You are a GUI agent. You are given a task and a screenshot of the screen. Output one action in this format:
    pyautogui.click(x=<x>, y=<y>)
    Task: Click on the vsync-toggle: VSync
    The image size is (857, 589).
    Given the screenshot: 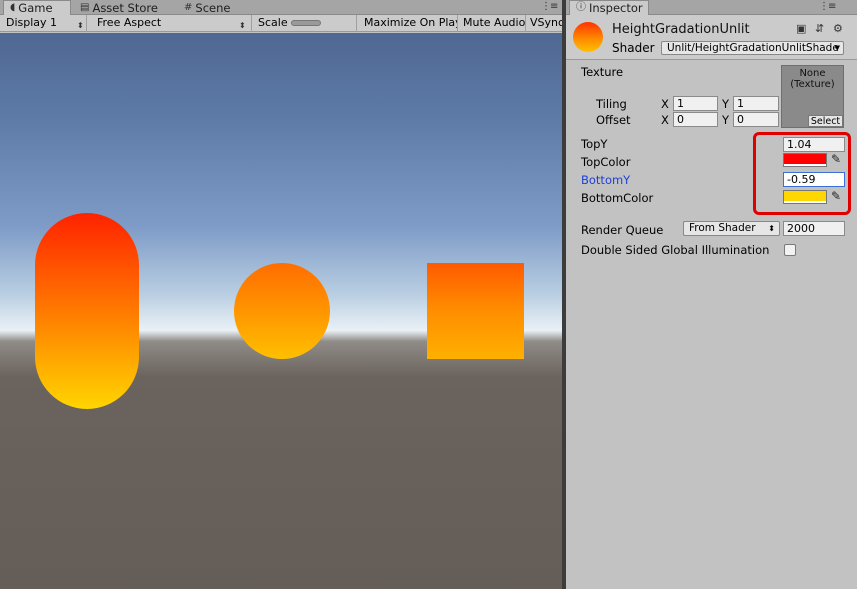 What is the action you would take?
    pyautogui.click(x=543, y=23)
    